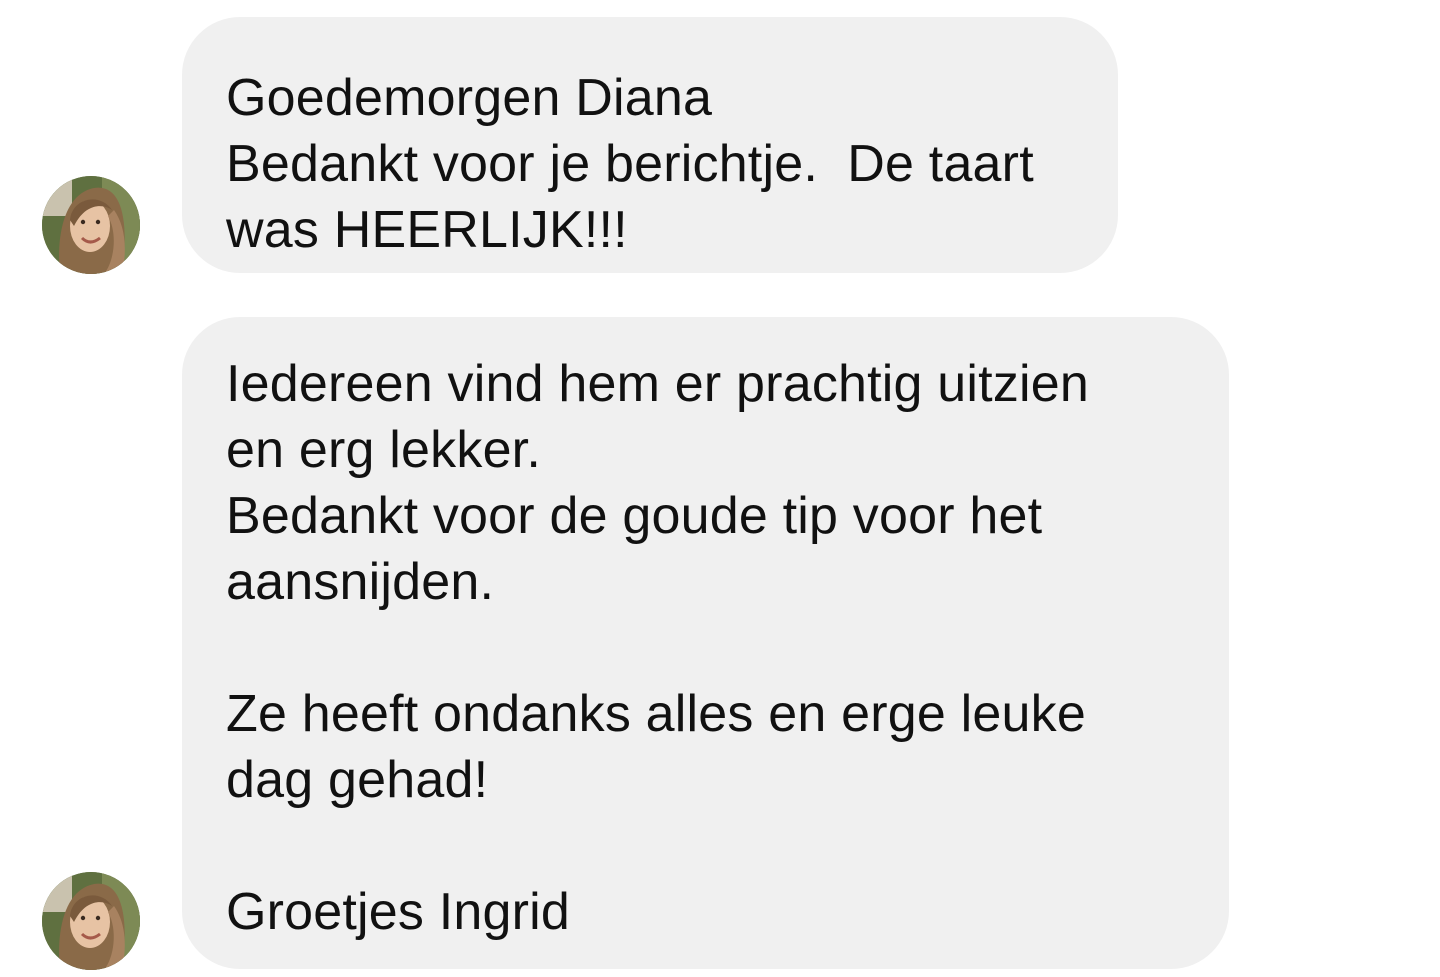 The width and height of the screenshot is (1440, 977). Describe the element at coordinates (658, 384) in the screenshot. I see `message-text-line: Iedereen vind hem er prachtig uitzien` at that location.